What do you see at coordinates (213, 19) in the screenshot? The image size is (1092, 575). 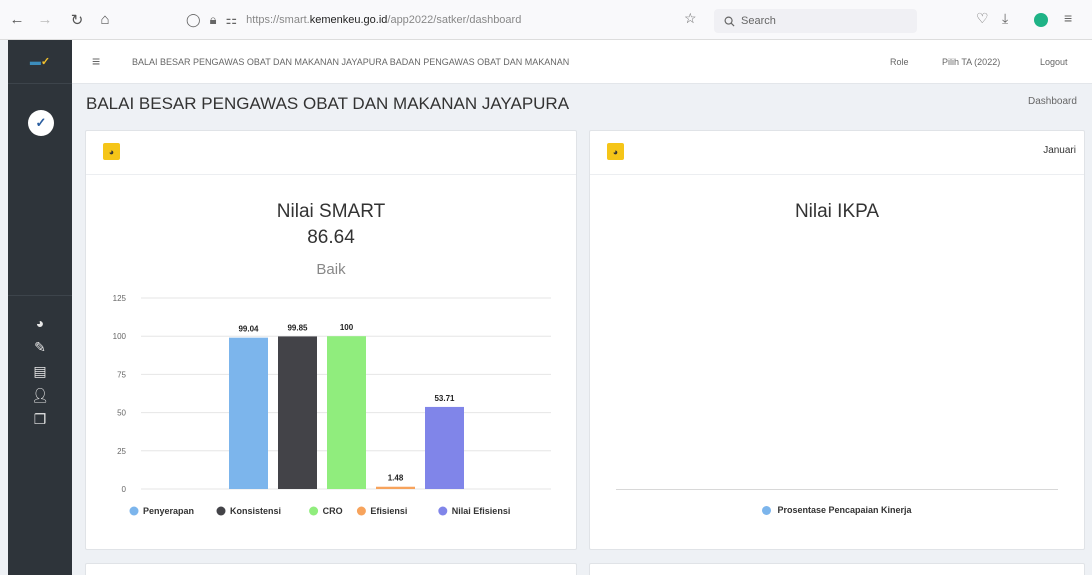 I see `lock-icon: 🔒︎` at bounding box center [213, 19].